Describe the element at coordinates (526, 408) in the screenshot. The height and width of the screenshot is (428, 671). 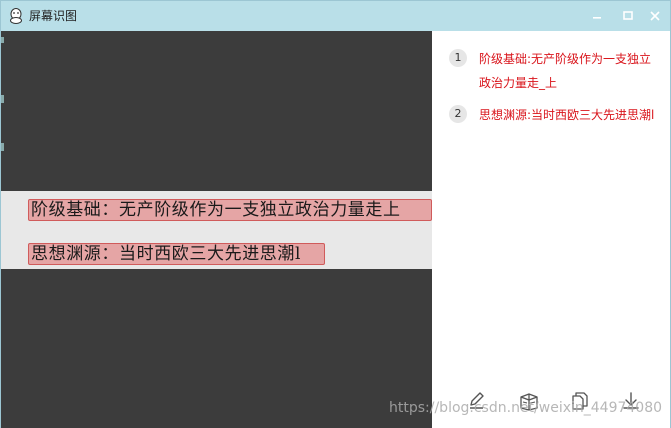
I see `watermark-text: https://blog.csdn.net/weixin_44974080` at that location.